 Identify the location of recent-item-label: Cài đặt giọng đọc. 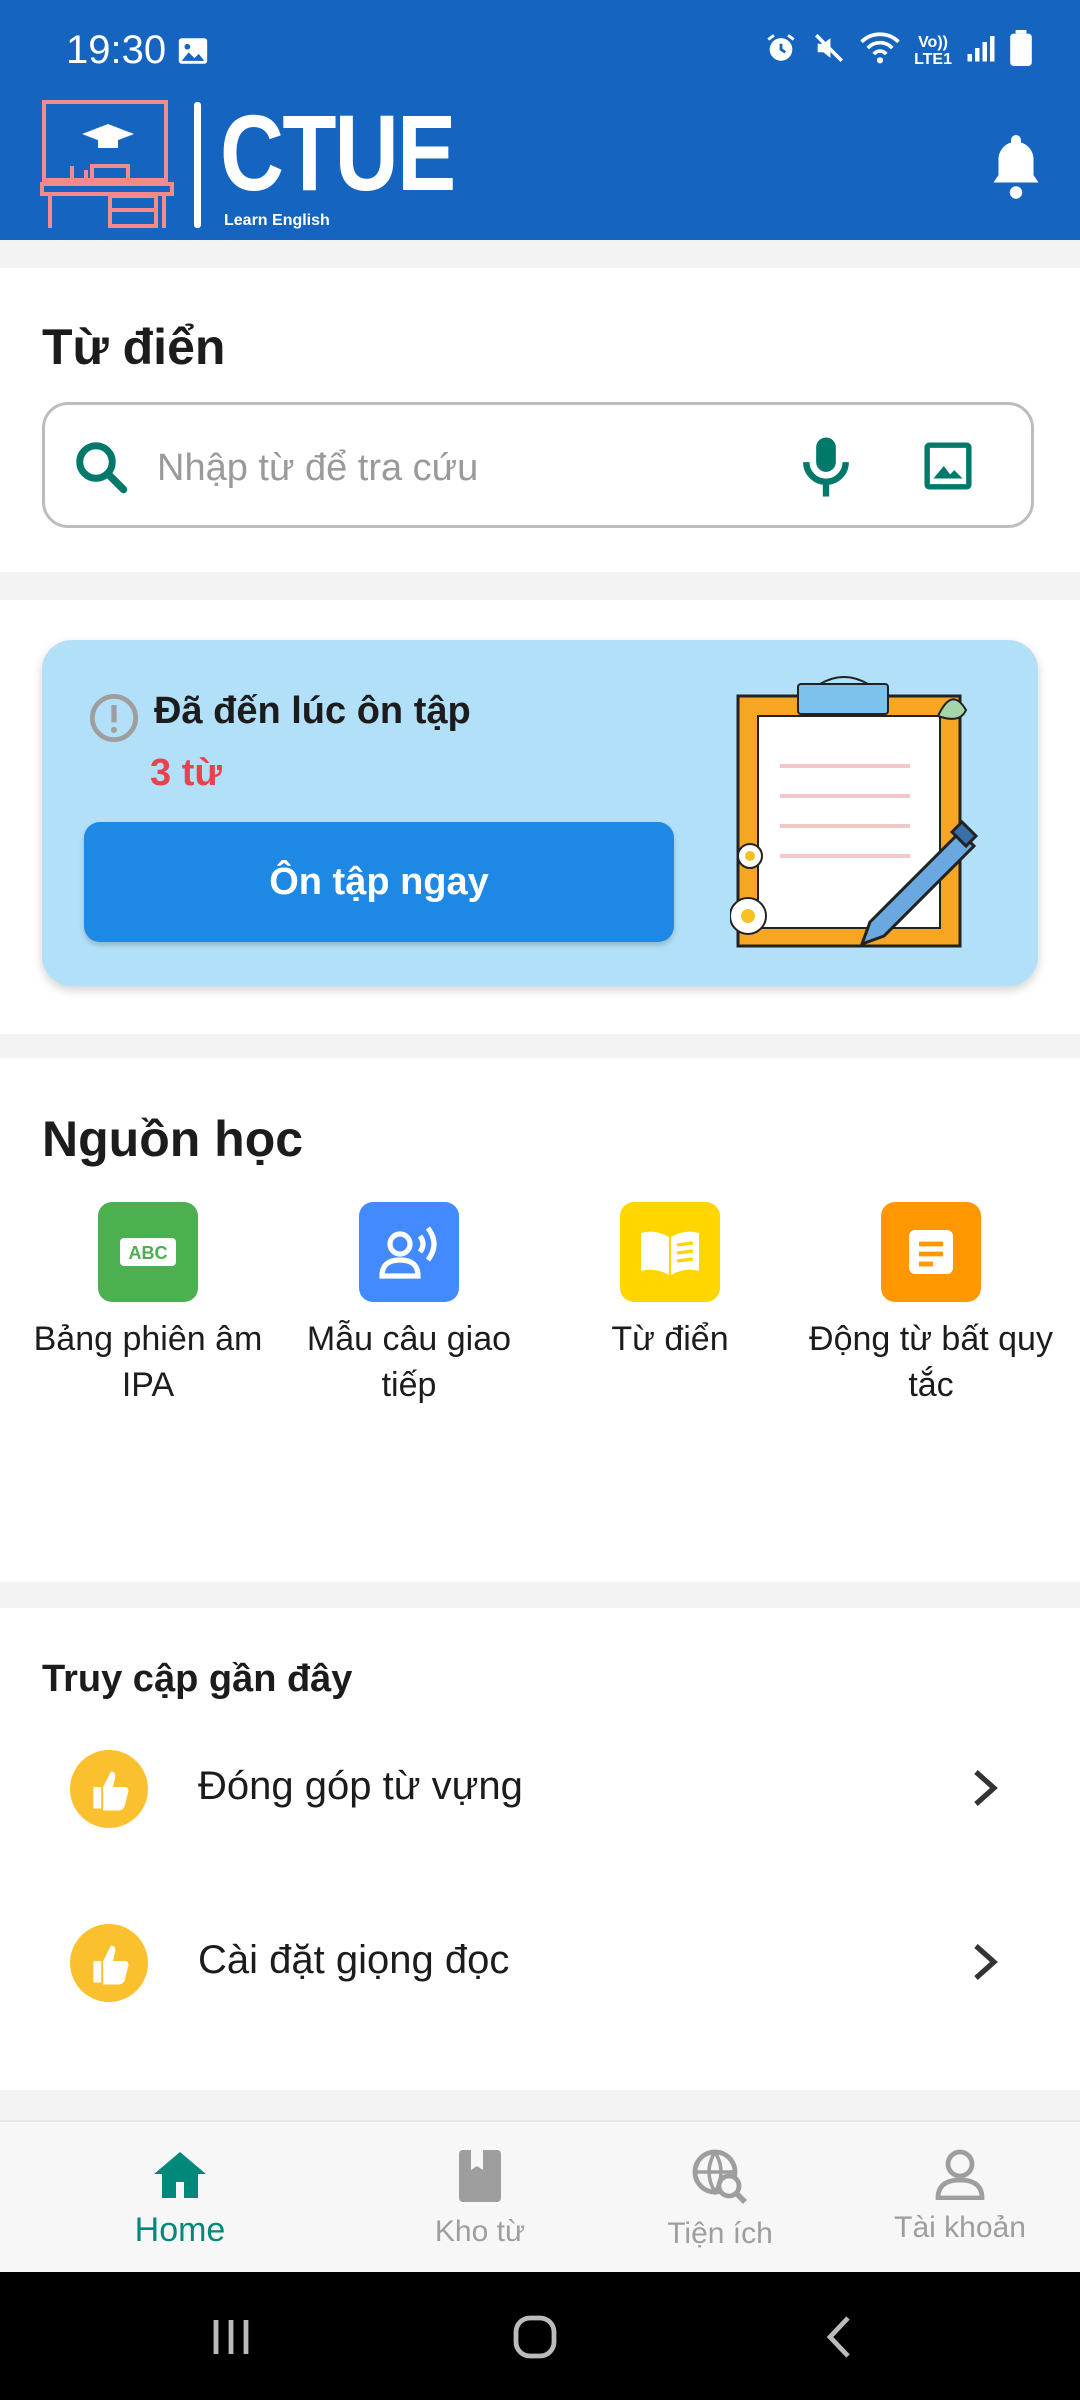
(354, 1960).